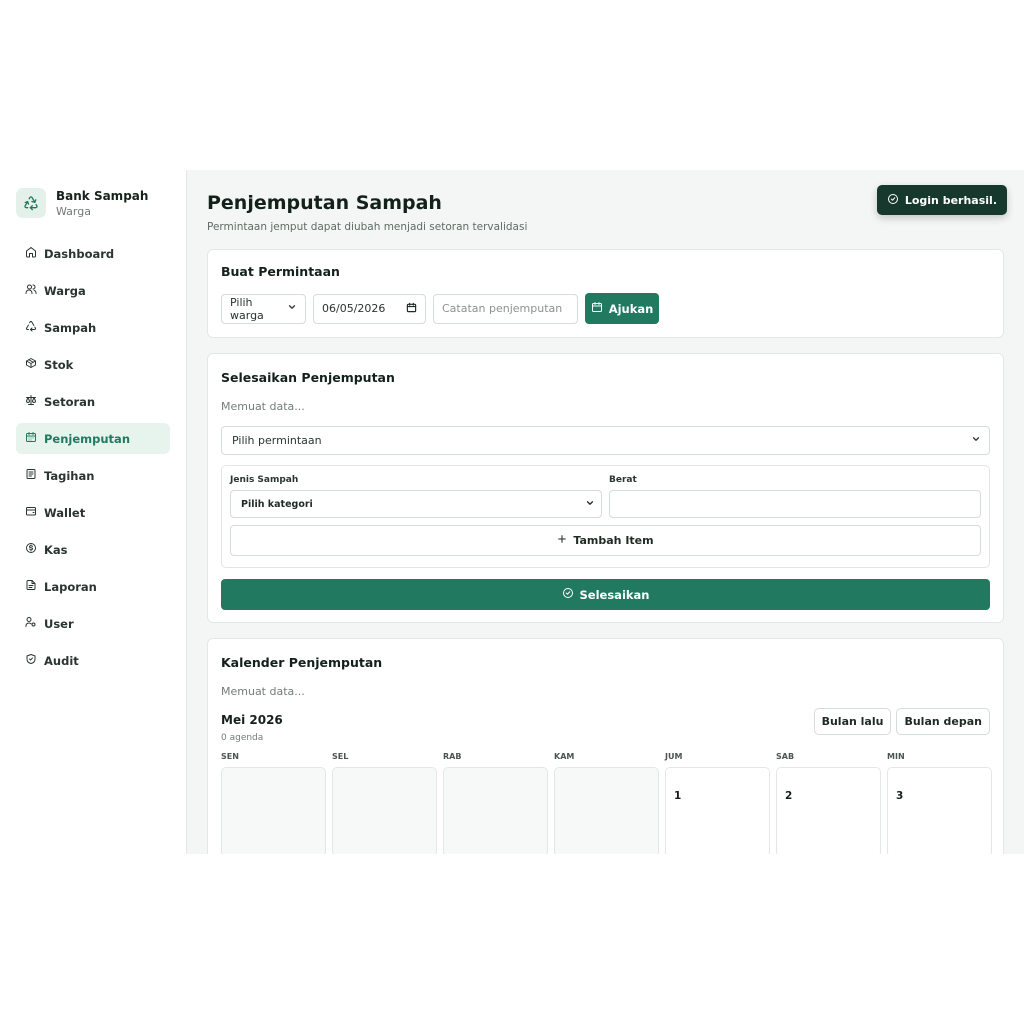  What do you see at coordinates (242, 738) in the screenshot?
I see `agenda-count: 0 agenda` at bounding box center [242, 738].